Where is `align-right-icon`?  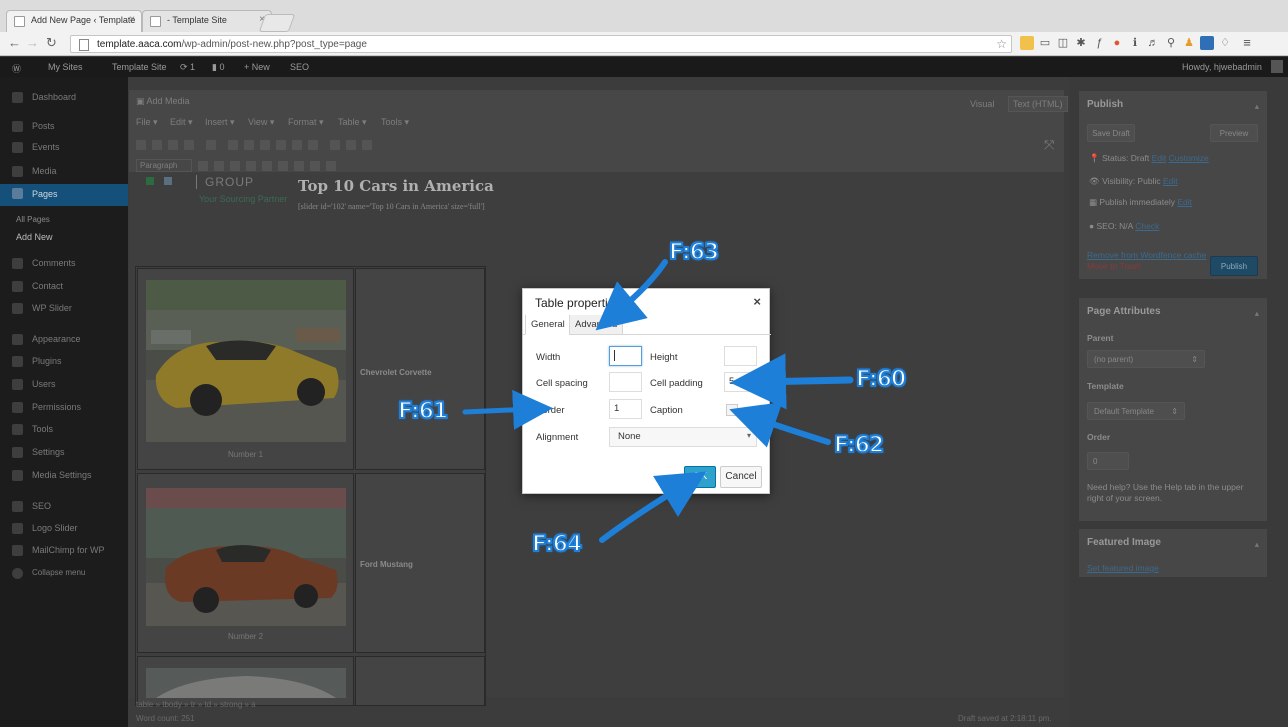 align-right-icon is located at coordinates (265, 145).